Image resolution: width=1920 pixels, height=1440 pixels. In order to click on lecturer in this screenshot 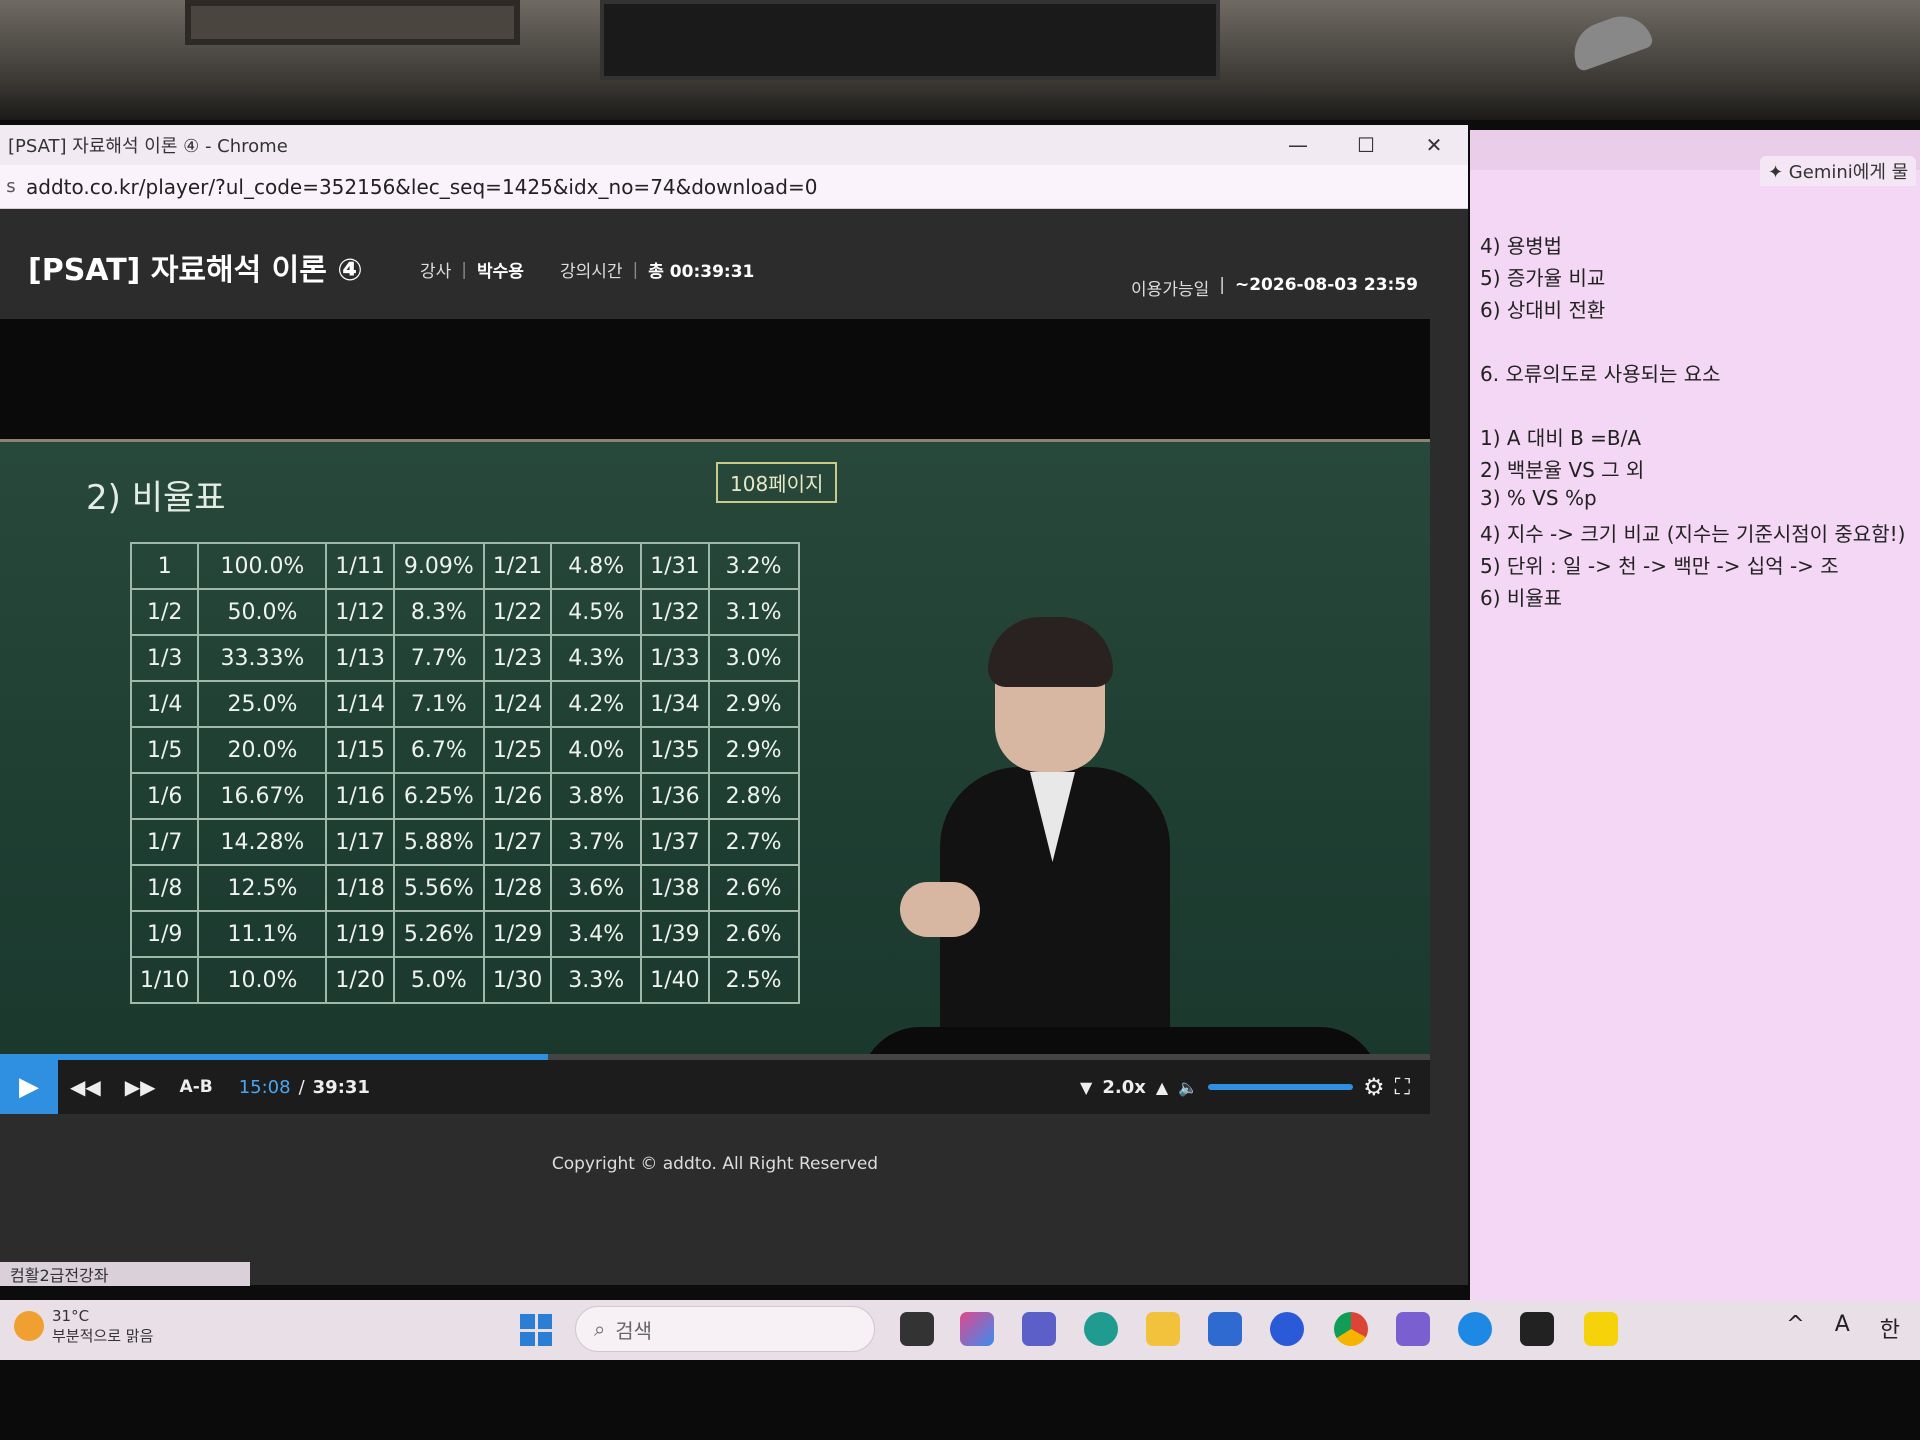, I will do `click(1050, 833)`.